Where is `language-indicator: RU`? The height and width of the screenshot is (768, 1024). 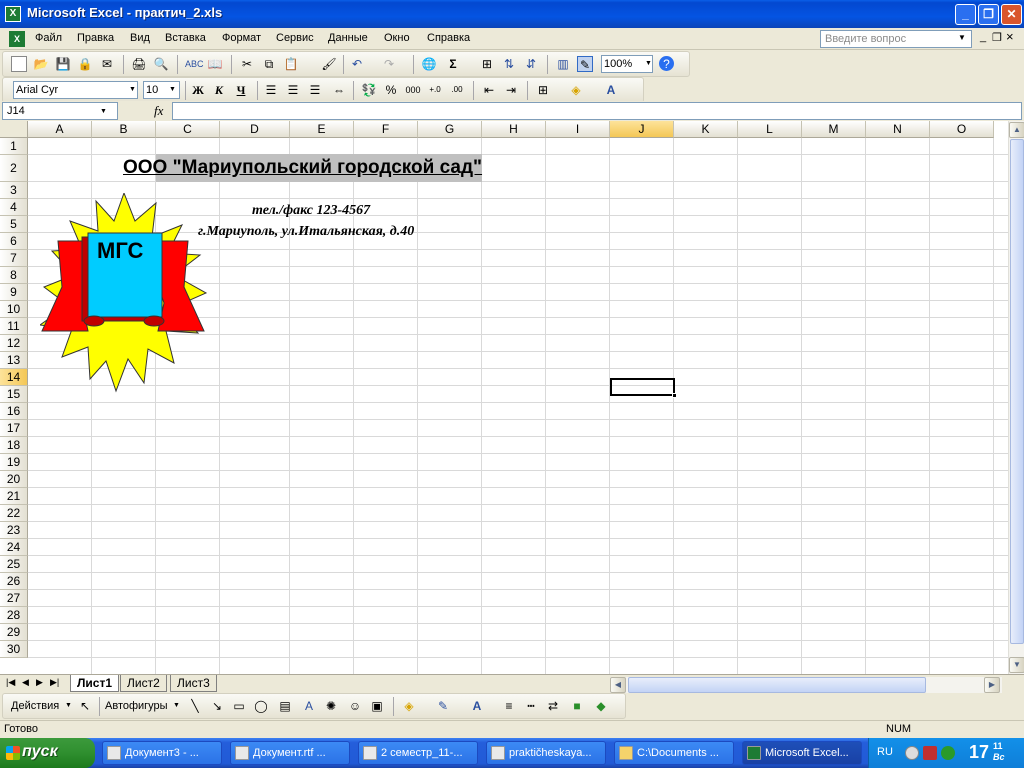
language-indicator: RU is located at coordinates (885, 752).